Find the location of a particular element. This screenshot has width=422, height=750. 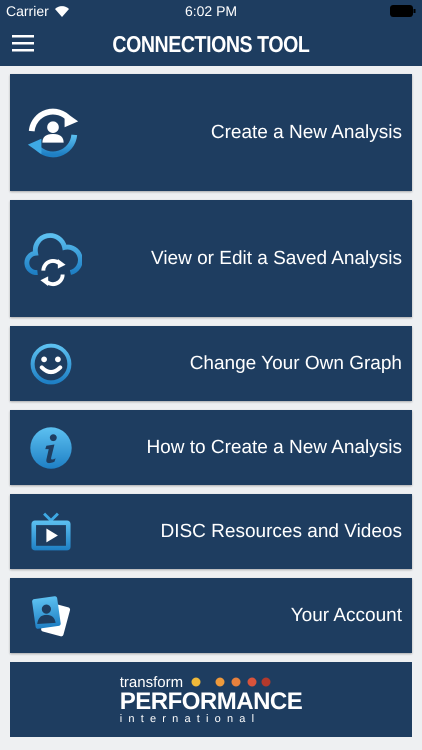

smiley-icon is located at coordinates (51, 363).